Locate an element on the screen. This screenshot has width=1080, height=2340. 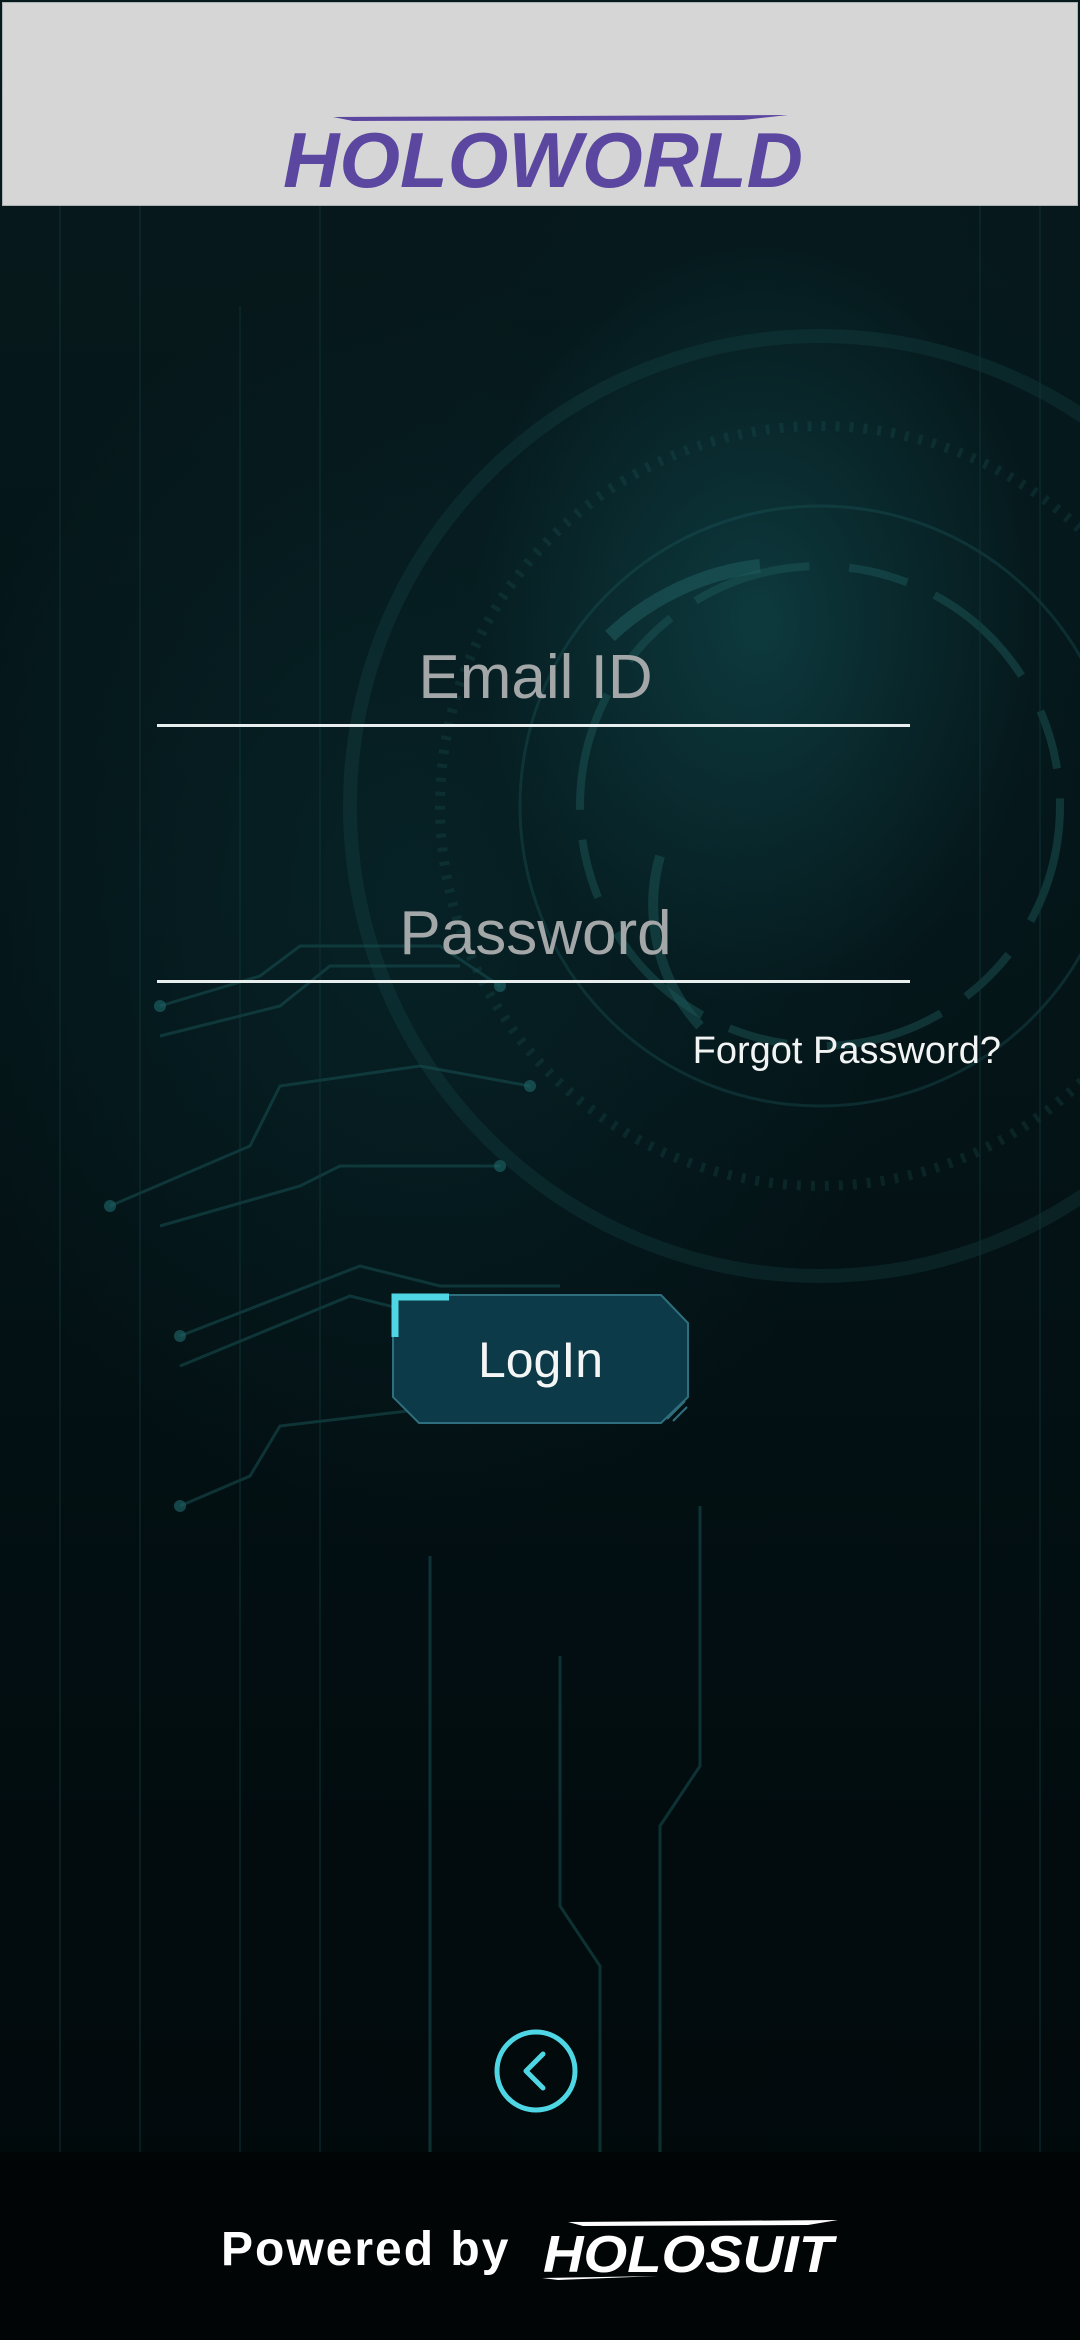
login-button: LogIn is located at coordinates (540, 1359).